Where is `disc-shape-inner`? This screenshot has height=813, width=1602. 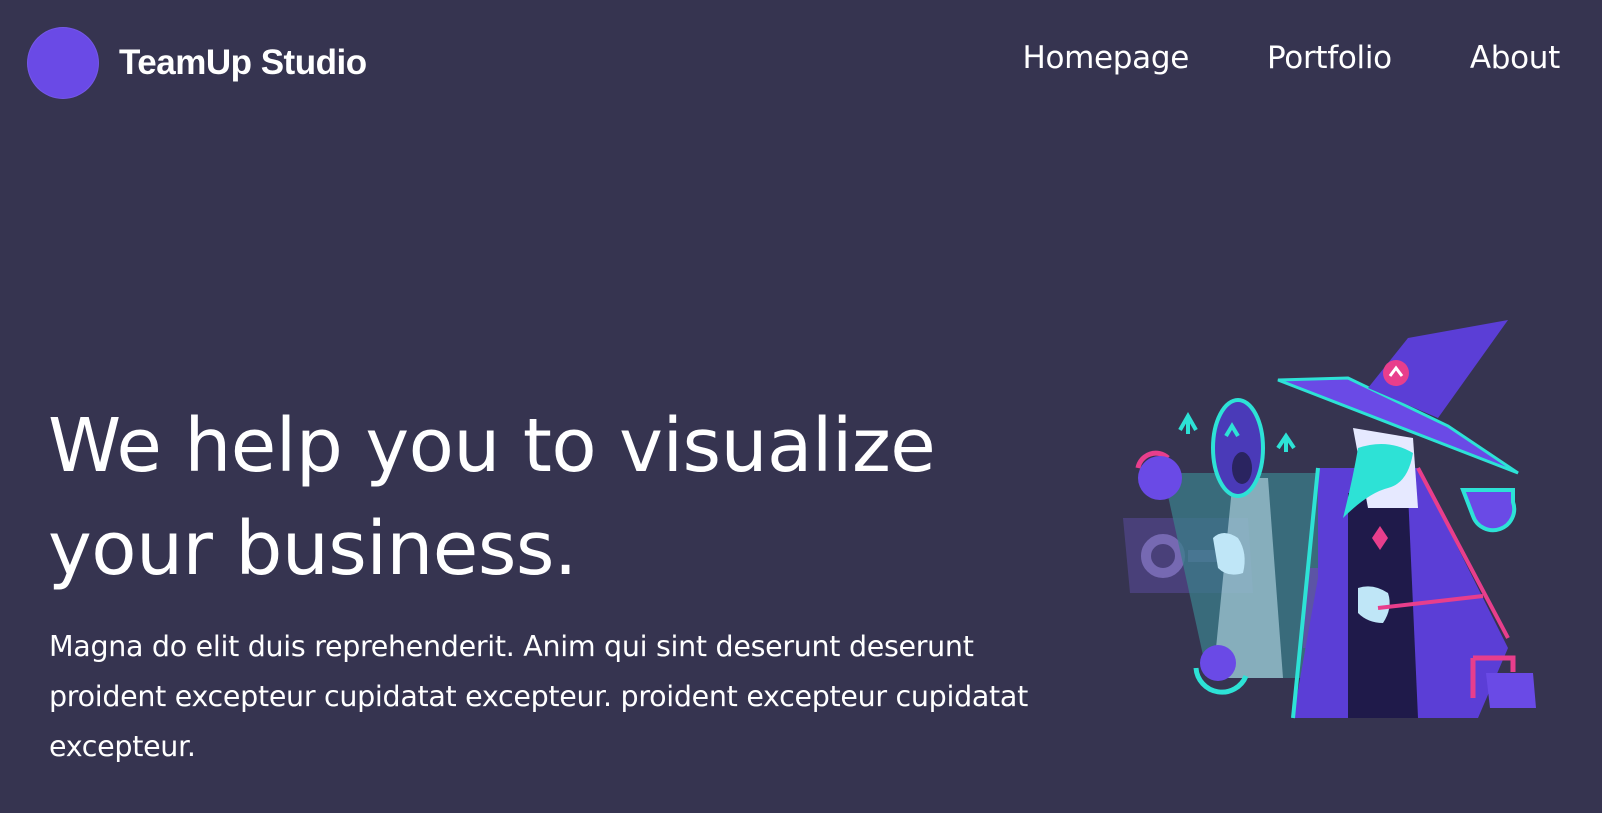 disc-shape-inner is located at coordinates (1242, 468).